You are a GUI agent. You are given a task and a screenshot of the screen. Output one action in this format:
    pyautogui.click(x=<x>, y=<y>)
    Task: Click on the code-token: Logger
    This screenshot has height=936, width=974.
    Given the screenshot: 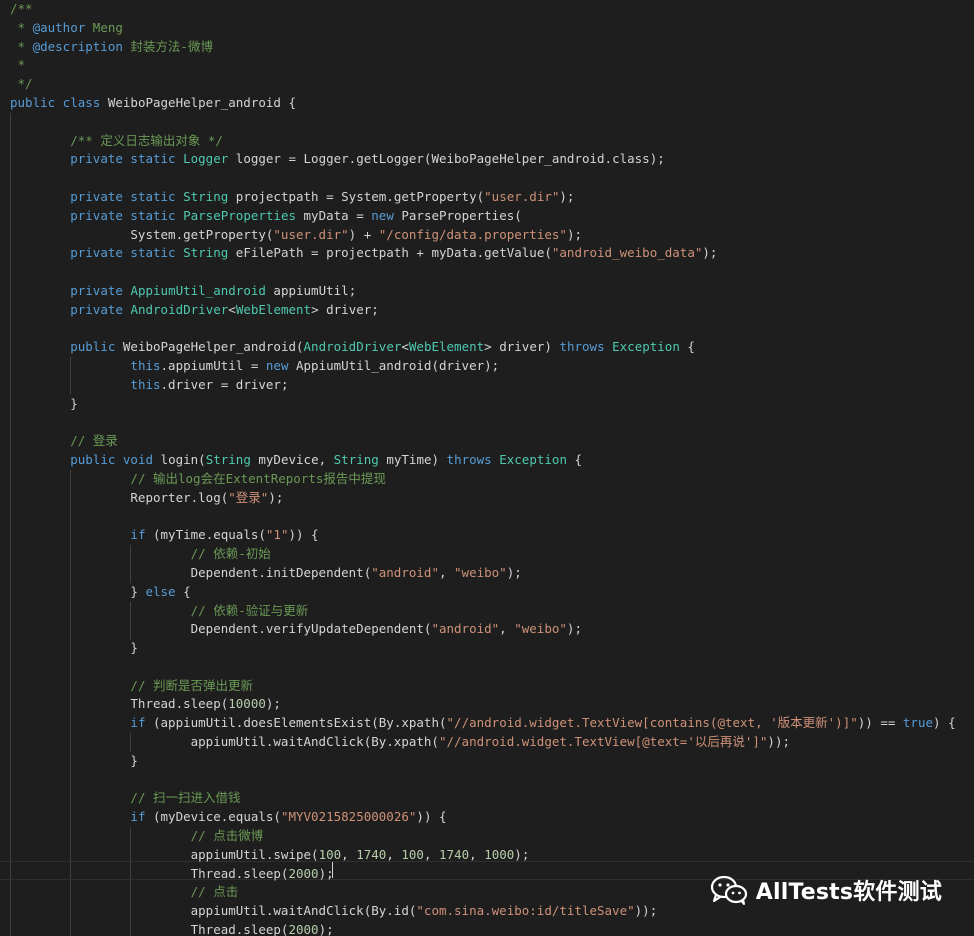 What is the action you would take?
    pyautogui.click(x=206, y=159)
    